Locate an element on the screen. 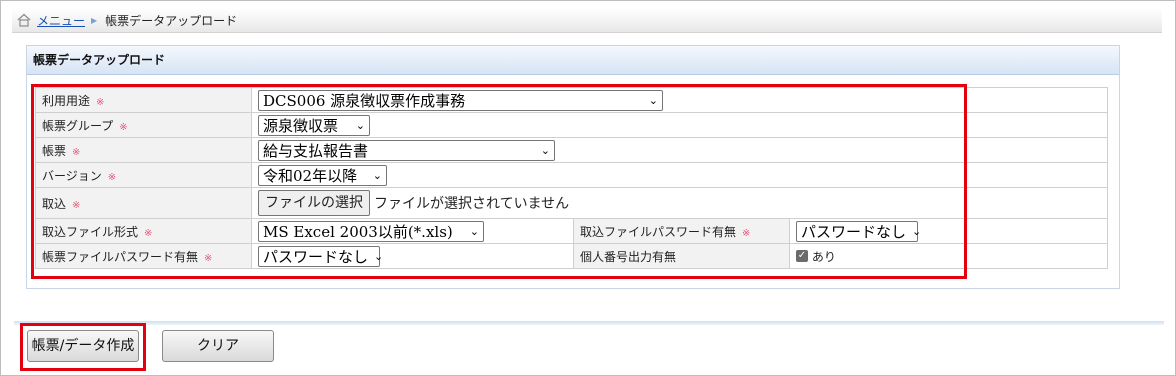  file-status: ファイルが選択されていません is located at coordinates (472, 204).